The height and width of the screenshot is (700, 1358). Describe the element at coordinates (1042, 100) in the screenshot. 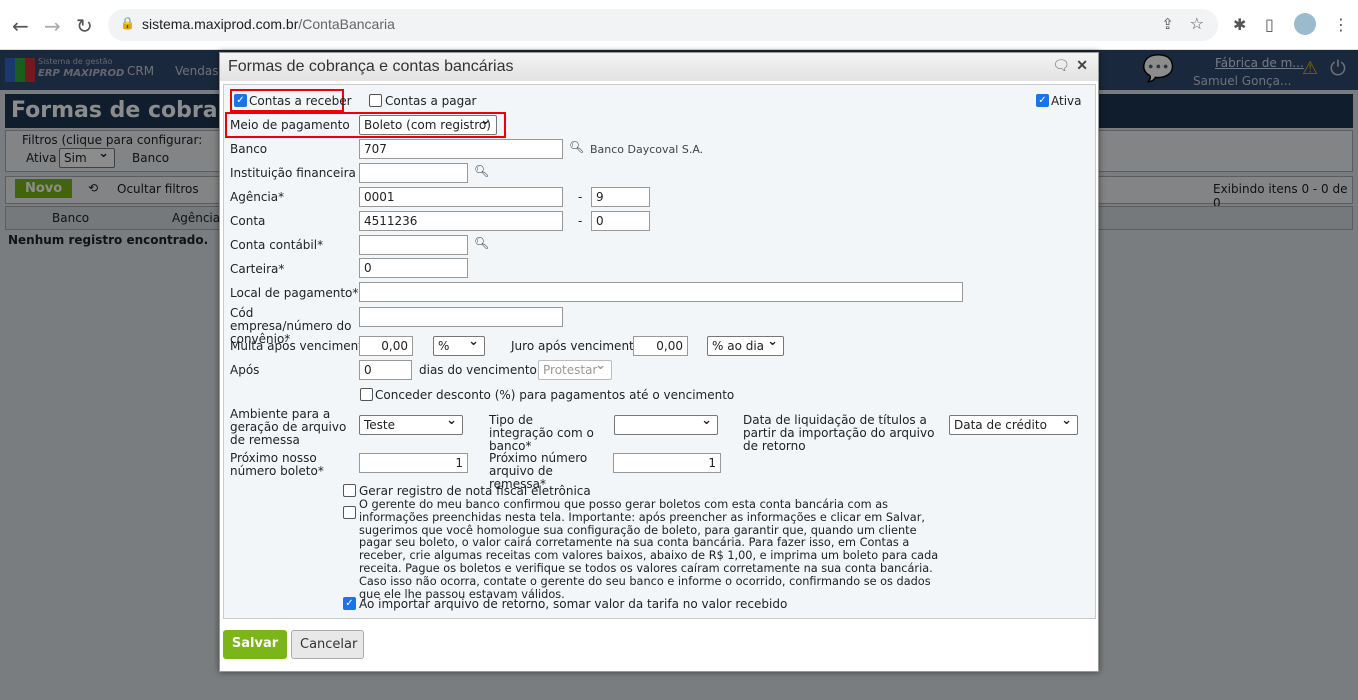

I see `ativa-checkbox: ✓` at that location.